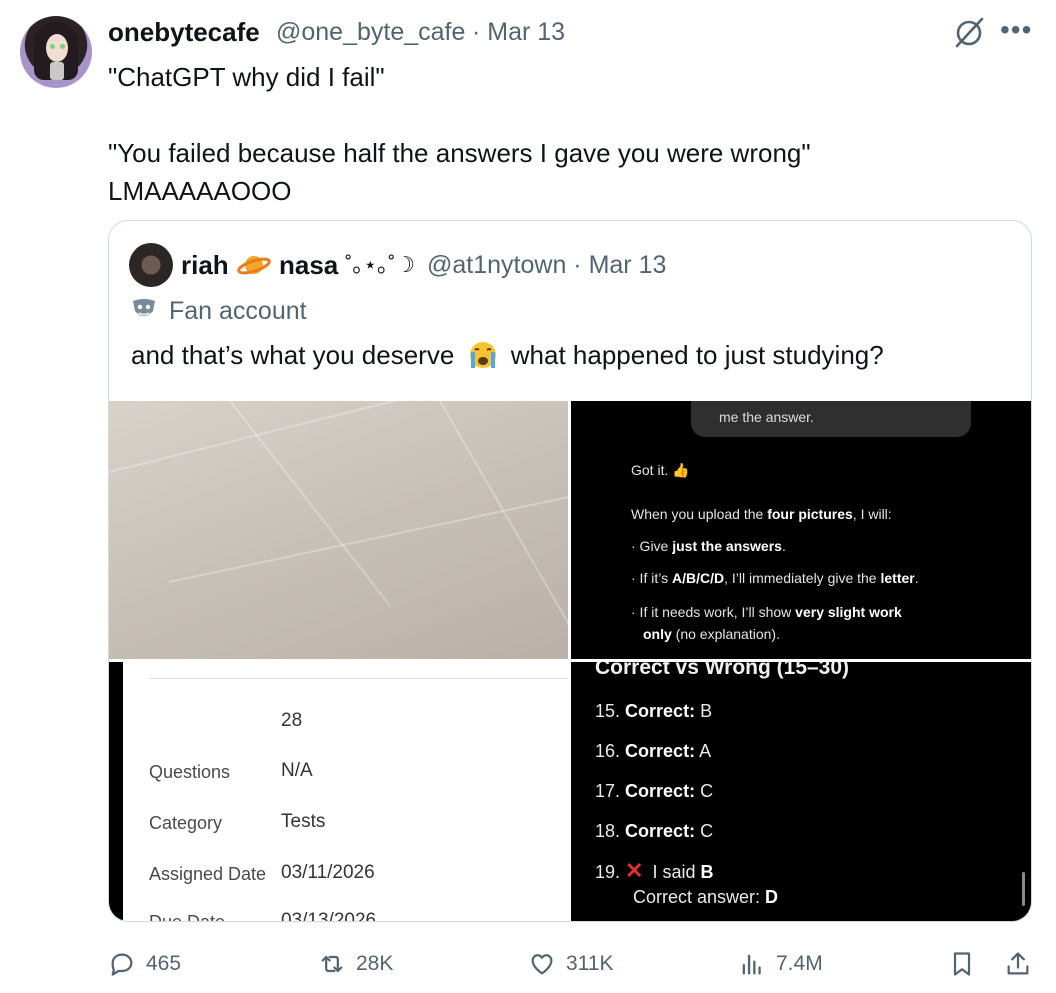  Describe the element at coordinates (1018, 964) in the screenshot. I see `share-icon` at that location.